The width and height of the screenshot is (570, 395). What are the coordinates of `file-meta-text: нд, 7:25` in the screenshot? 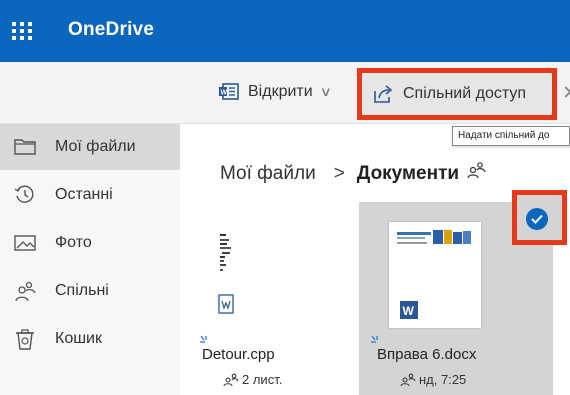 It's located at (443, 379).